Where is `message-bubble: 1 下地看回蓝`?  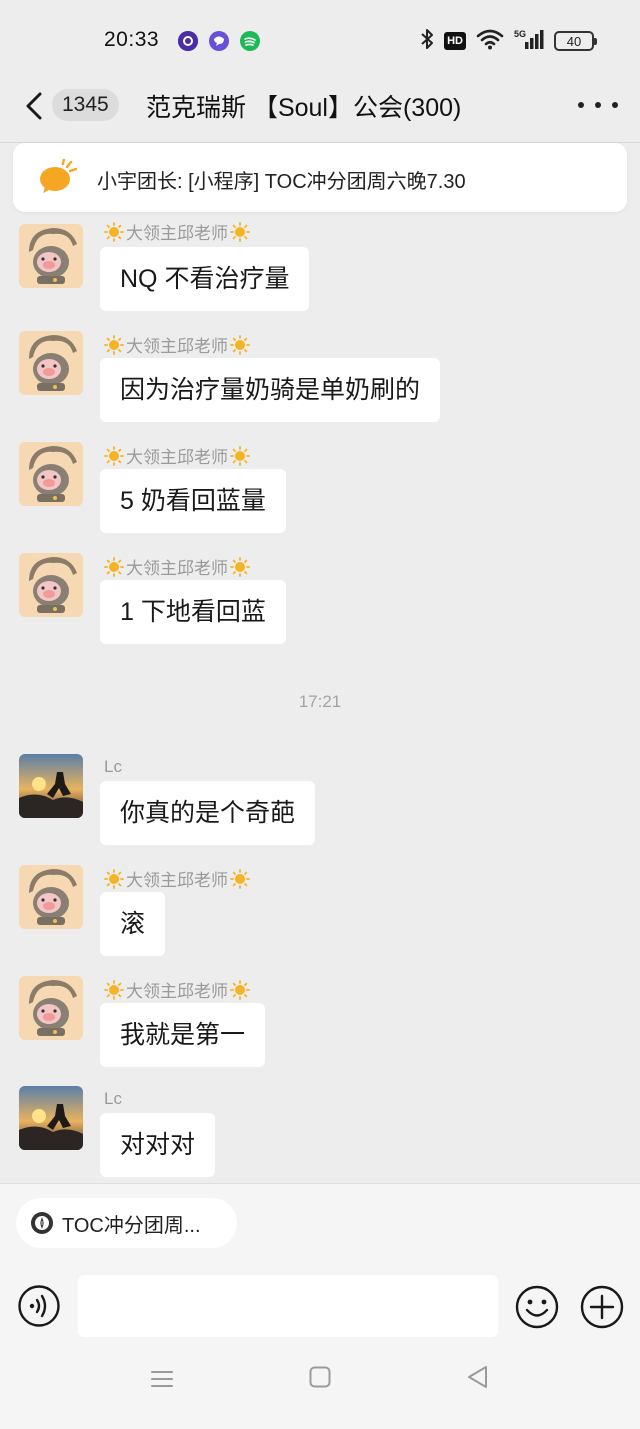 message-bubble: 1 下地看回蓝 is located at coordinates (193, 612).